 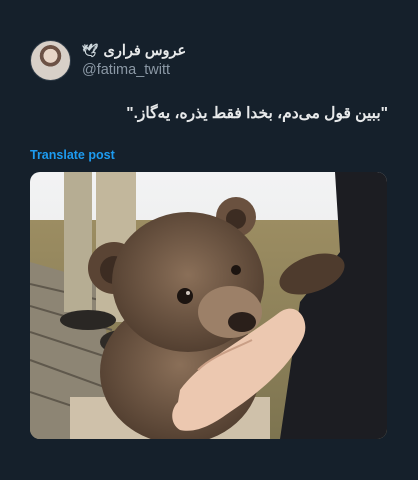 What do you see at coordinates (72, 155) in the screenshot?
I see `translate-post-link: Translate post` at bounding box center [72, 155].